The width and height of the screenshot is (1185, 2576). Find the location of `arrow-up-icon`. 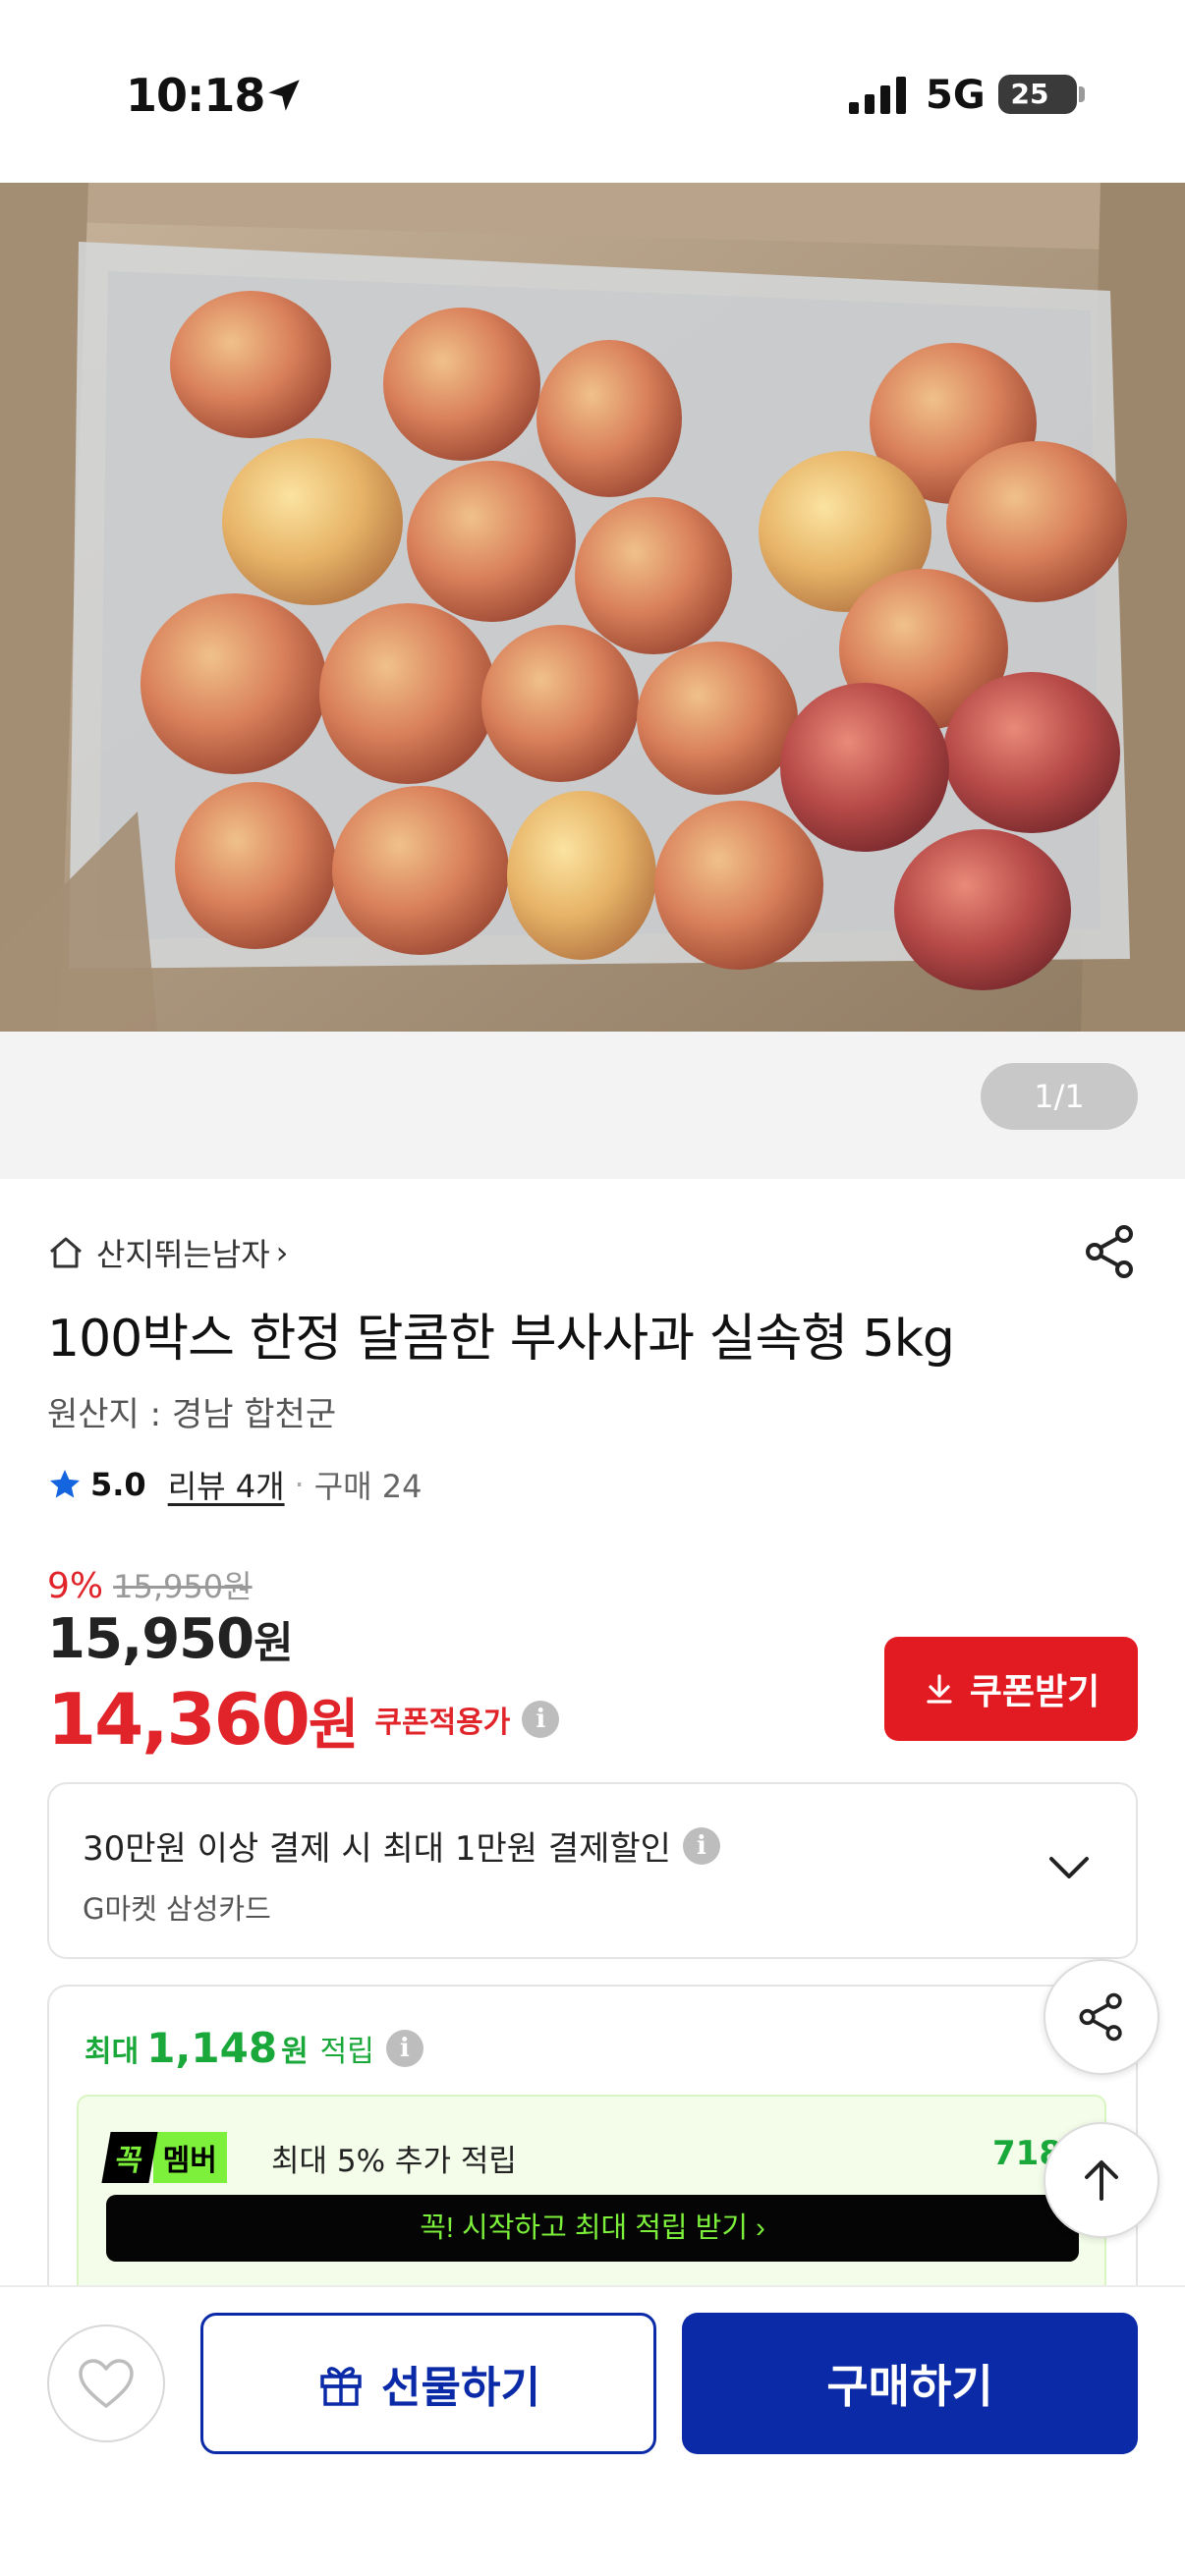

arrow-up-icon is located at coordinates (1102, 2180).